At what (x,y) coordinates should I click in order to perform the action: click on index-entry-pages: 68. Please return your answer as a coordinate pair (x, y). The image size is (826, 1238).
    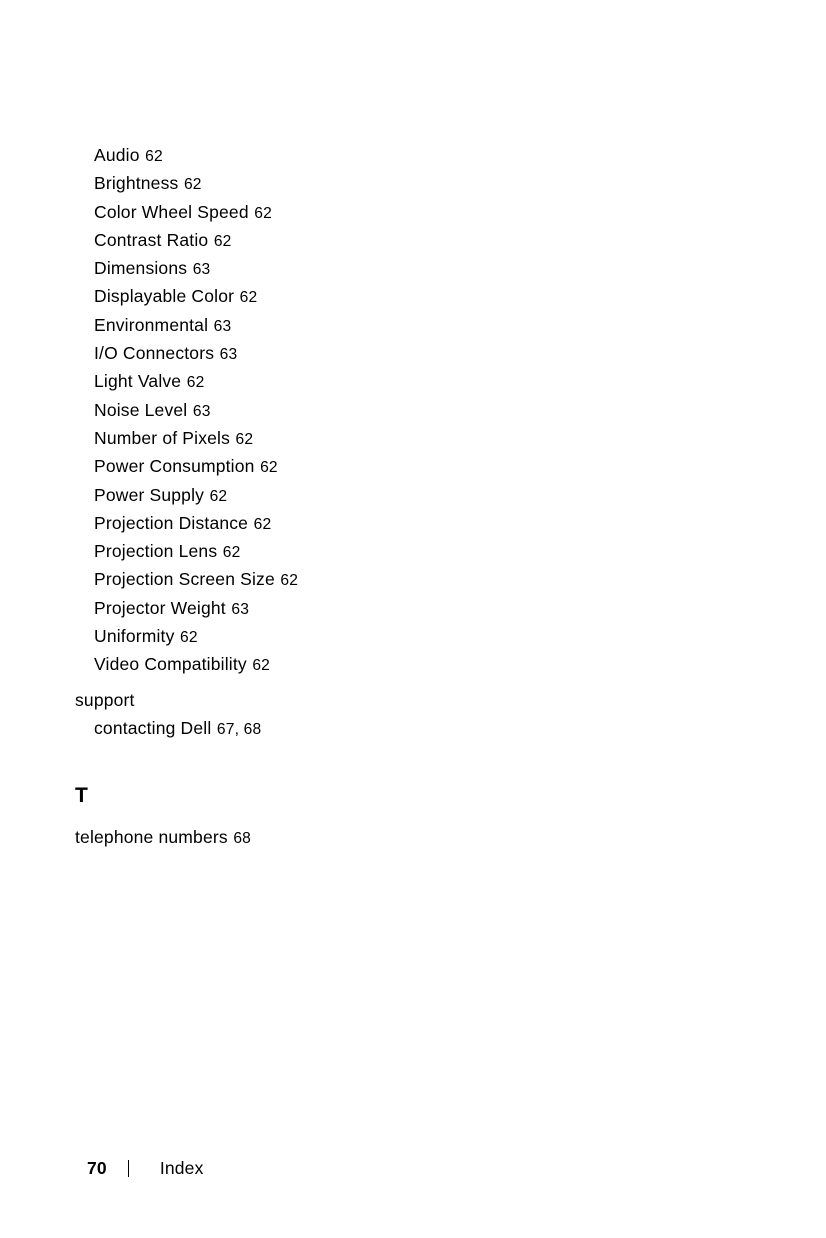
    Looking at the image, I should click on (240, 838).